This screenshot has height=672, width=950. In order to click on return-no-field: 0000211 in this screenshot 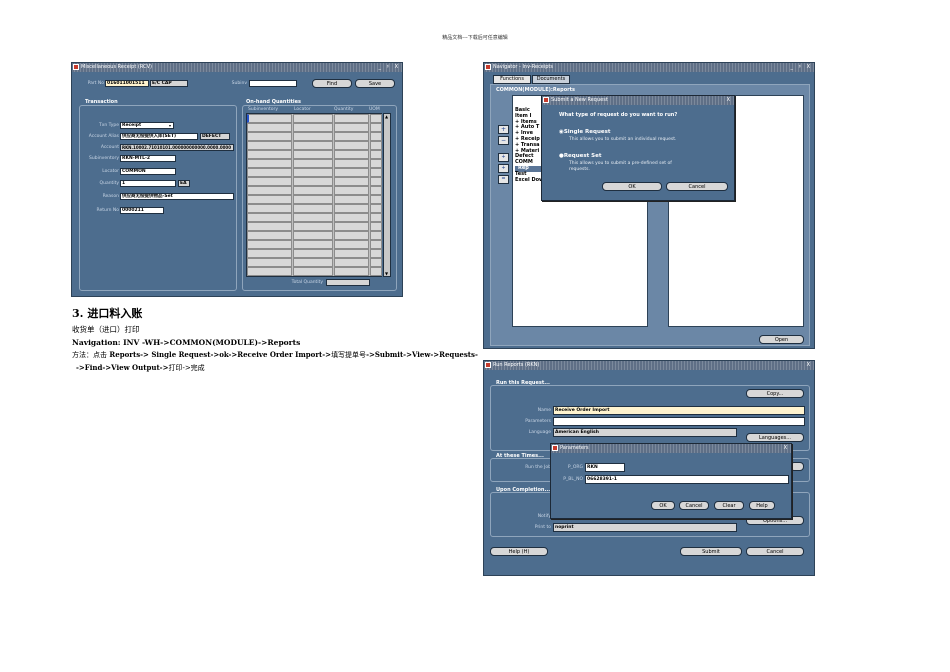, I will do `click(142, 210)`.